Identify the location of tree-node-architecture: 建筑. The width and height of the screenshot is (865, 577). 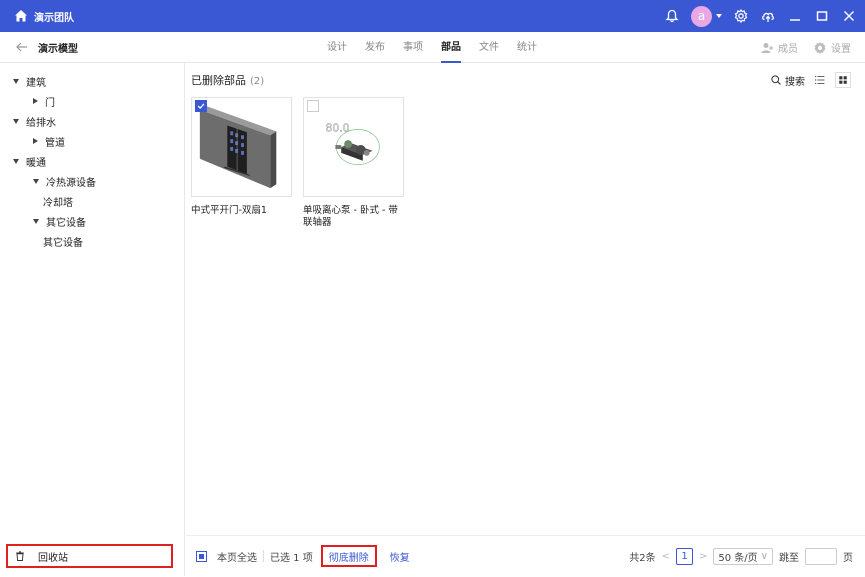
(92, 81).